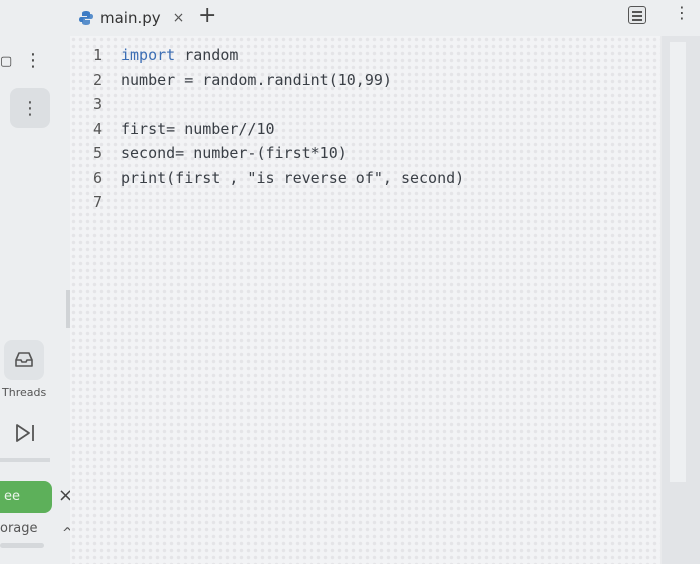 The image size is (700, 564). Describe the element at coordinates (97, 128) in the screenshot. I see `line-number: 4` at that location.